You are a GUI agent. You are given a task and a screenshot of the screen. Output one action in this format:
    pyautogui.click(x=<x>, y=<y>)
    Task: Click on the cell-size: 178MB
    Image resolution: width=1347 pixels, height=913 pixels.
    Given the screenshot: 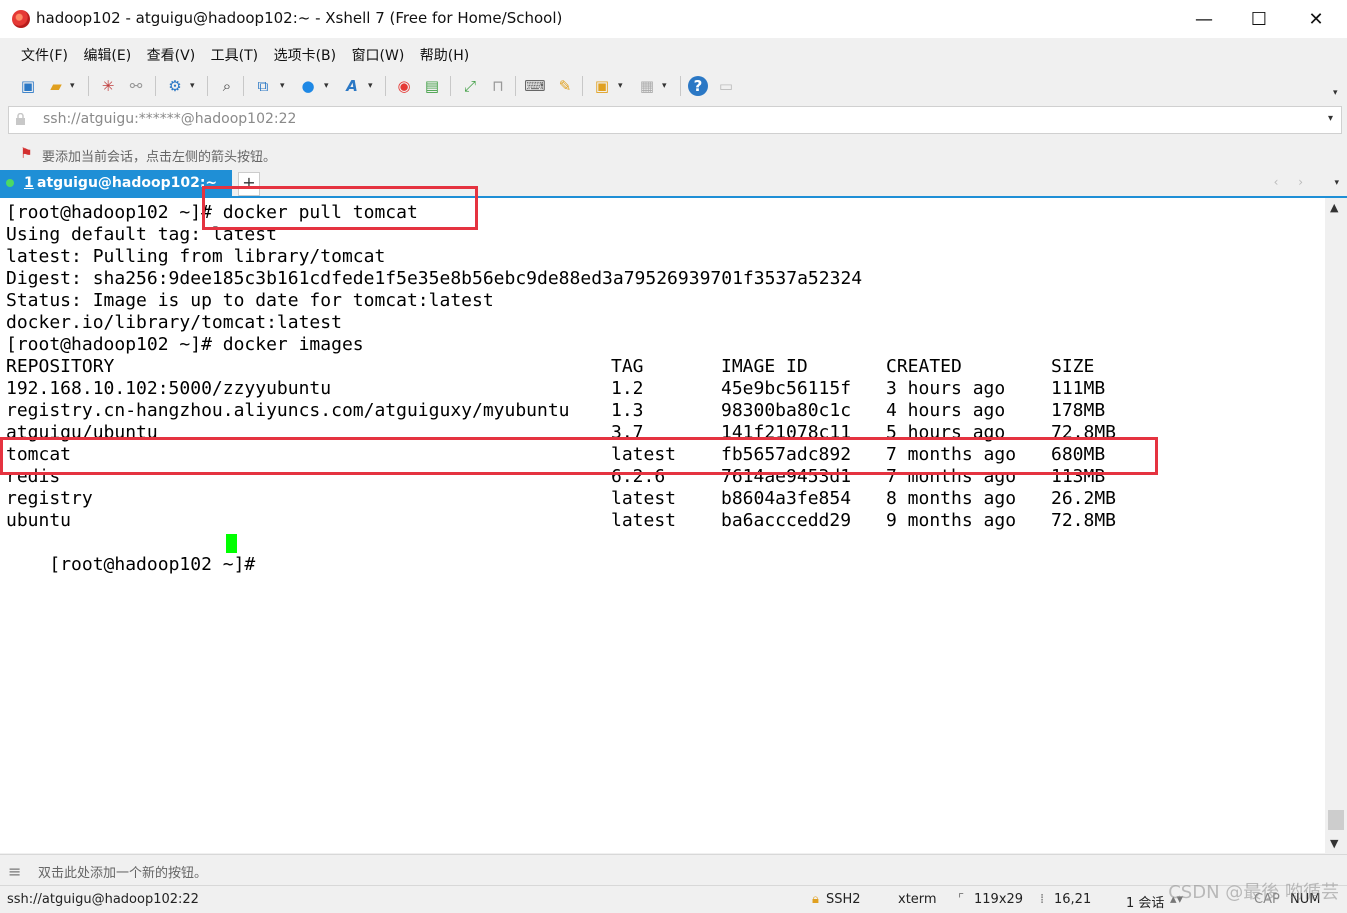 What is the action you would take?
    pyautogui.click(x=1078, y=410)
    